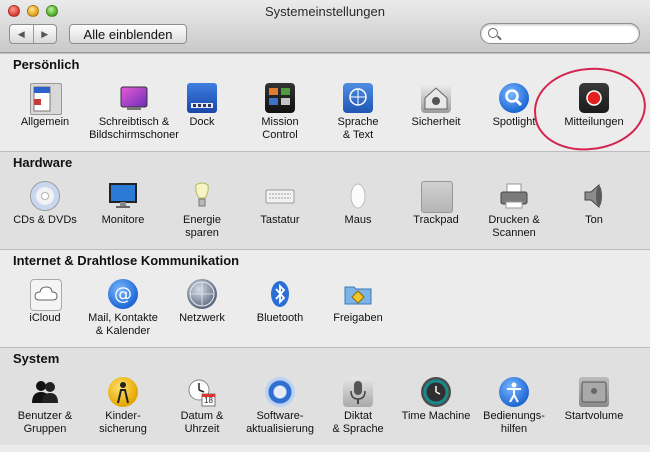 Image resolution: width=650 pixels, height=452 pixels. What do you see at coordinates (123, 392) in the screenshot?
I see `parental-controls-icon` at bounding box center [123, 392].